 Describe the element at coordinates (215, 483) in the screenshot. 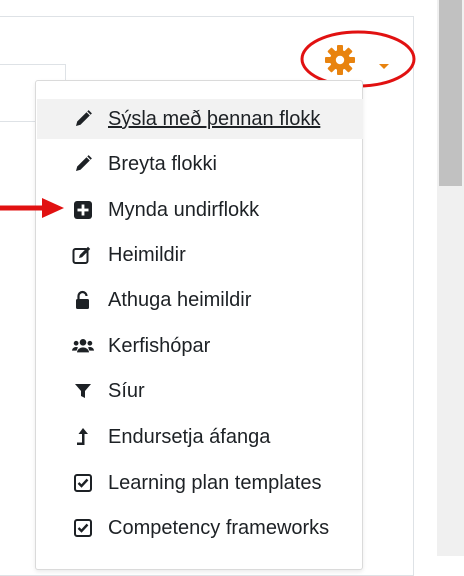

I see `menu-item-label: Learning plan templates` at that location.